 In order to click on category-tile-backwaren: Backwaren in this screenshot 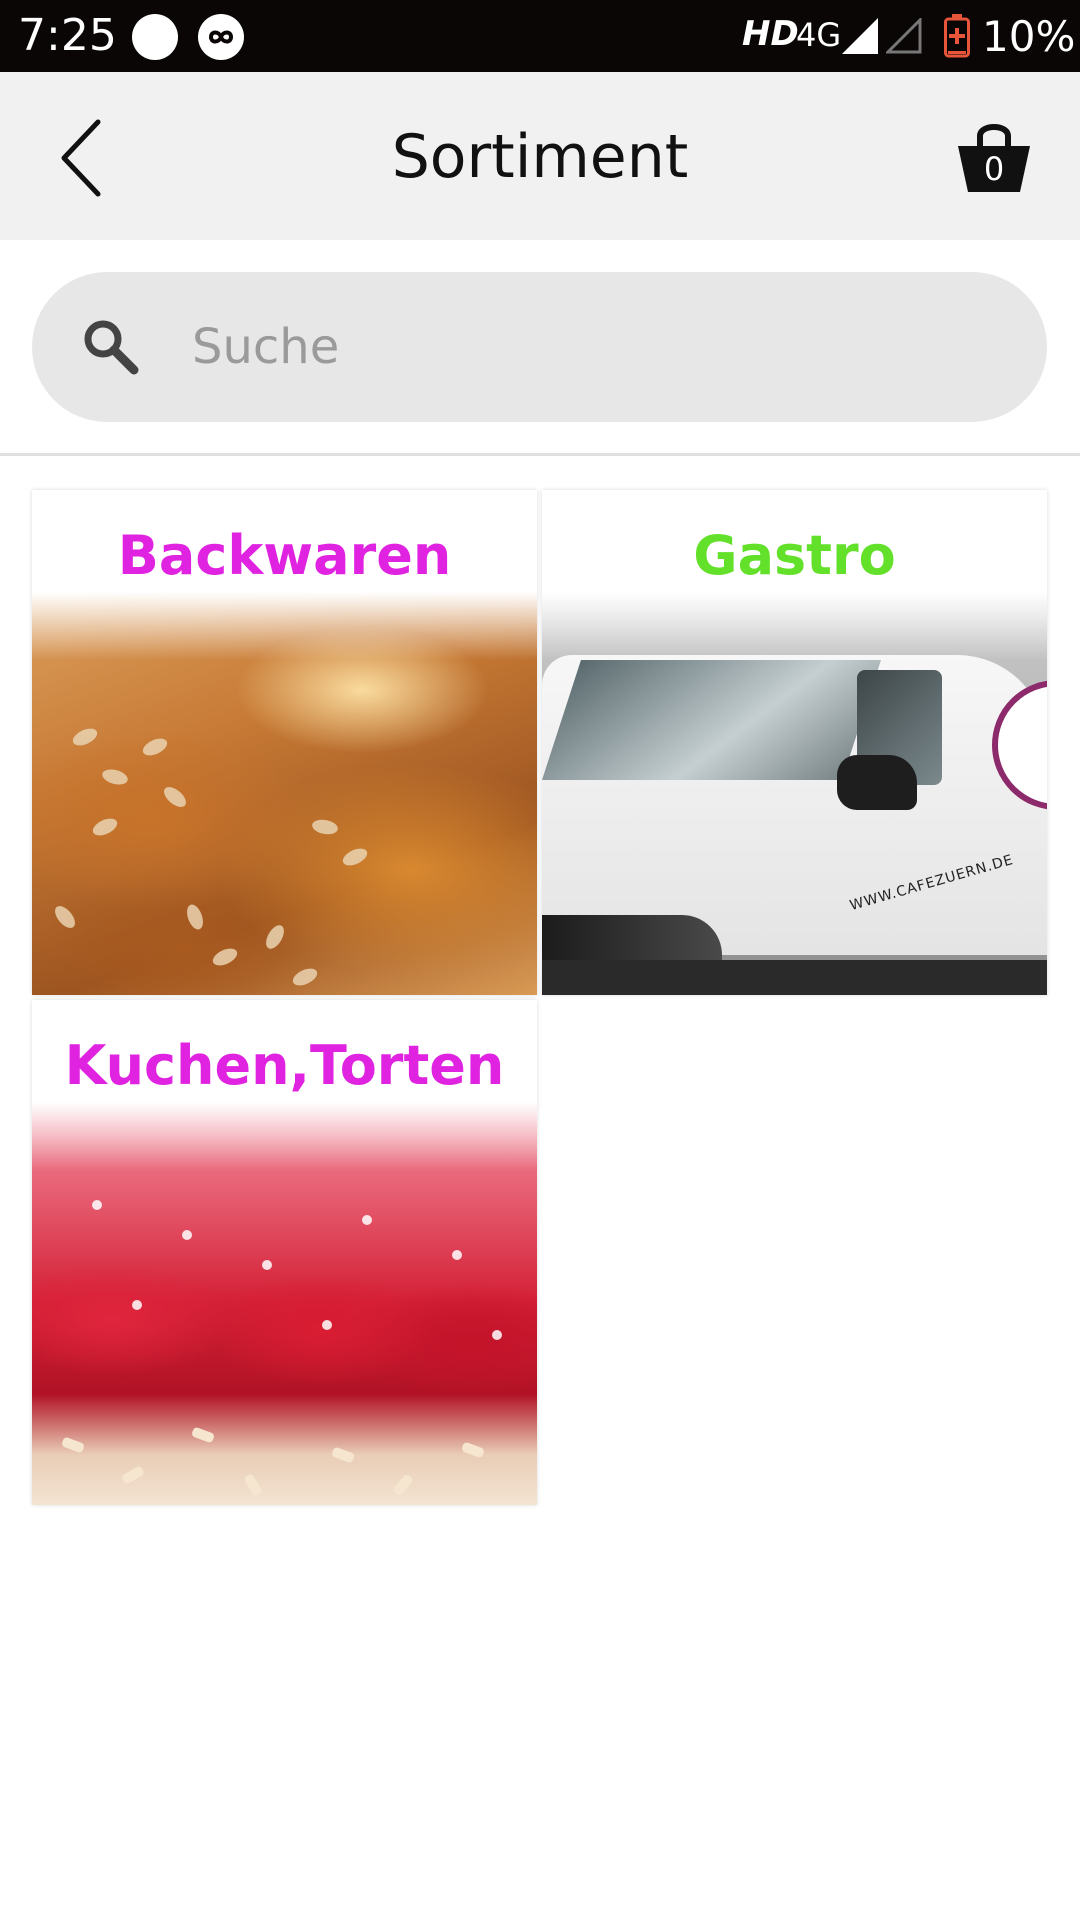, I will do `click(284, 742)`.